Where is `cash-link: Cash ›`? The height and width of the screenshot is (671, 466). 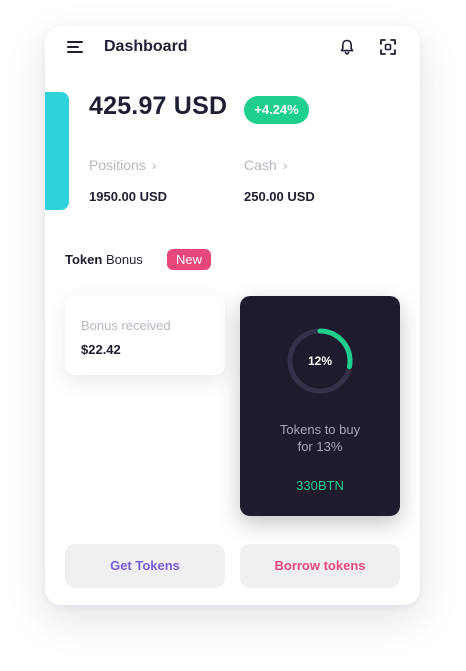
cash-link: Cash › is located at coordinates (265, 165).